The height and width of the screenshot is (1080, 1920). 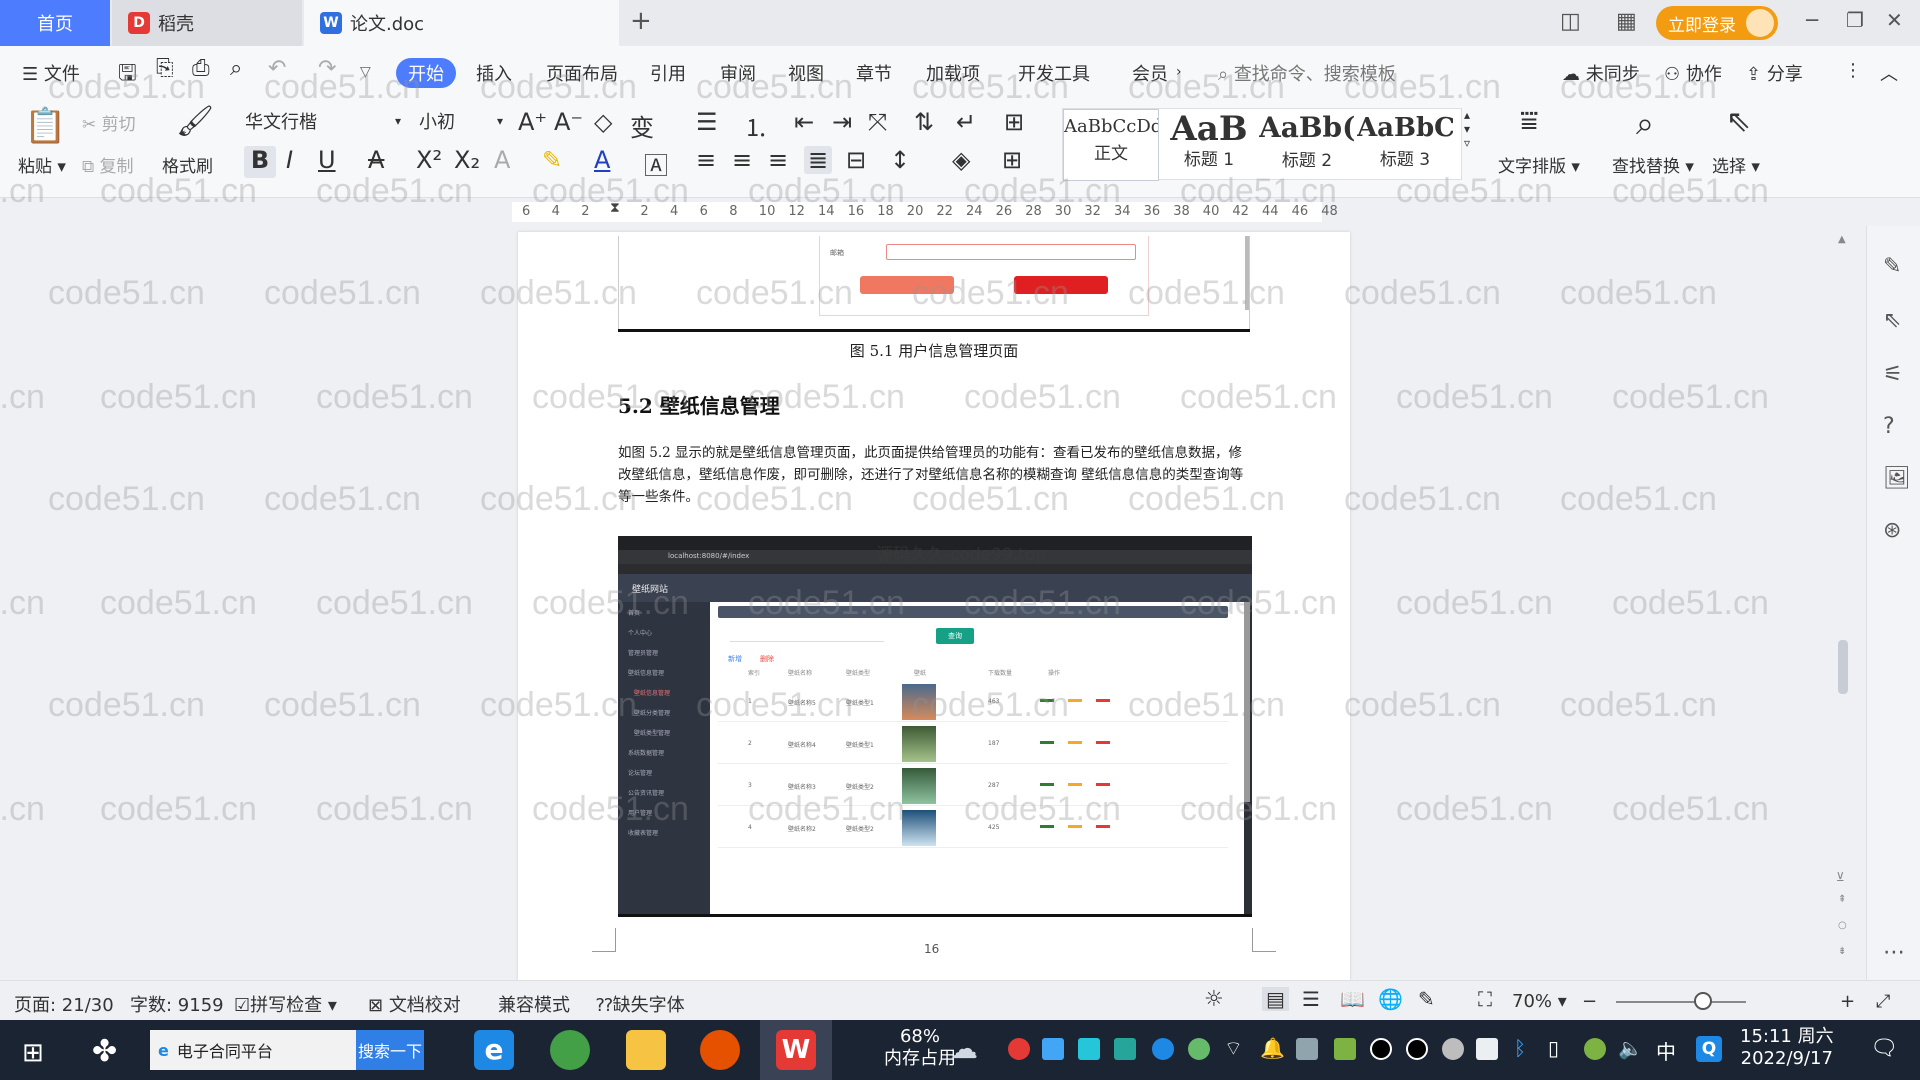 What do you see at coordinates (552, 160) in the screenshot?
I see `highlight-icon: ✎` at bounding box center [552, 160].